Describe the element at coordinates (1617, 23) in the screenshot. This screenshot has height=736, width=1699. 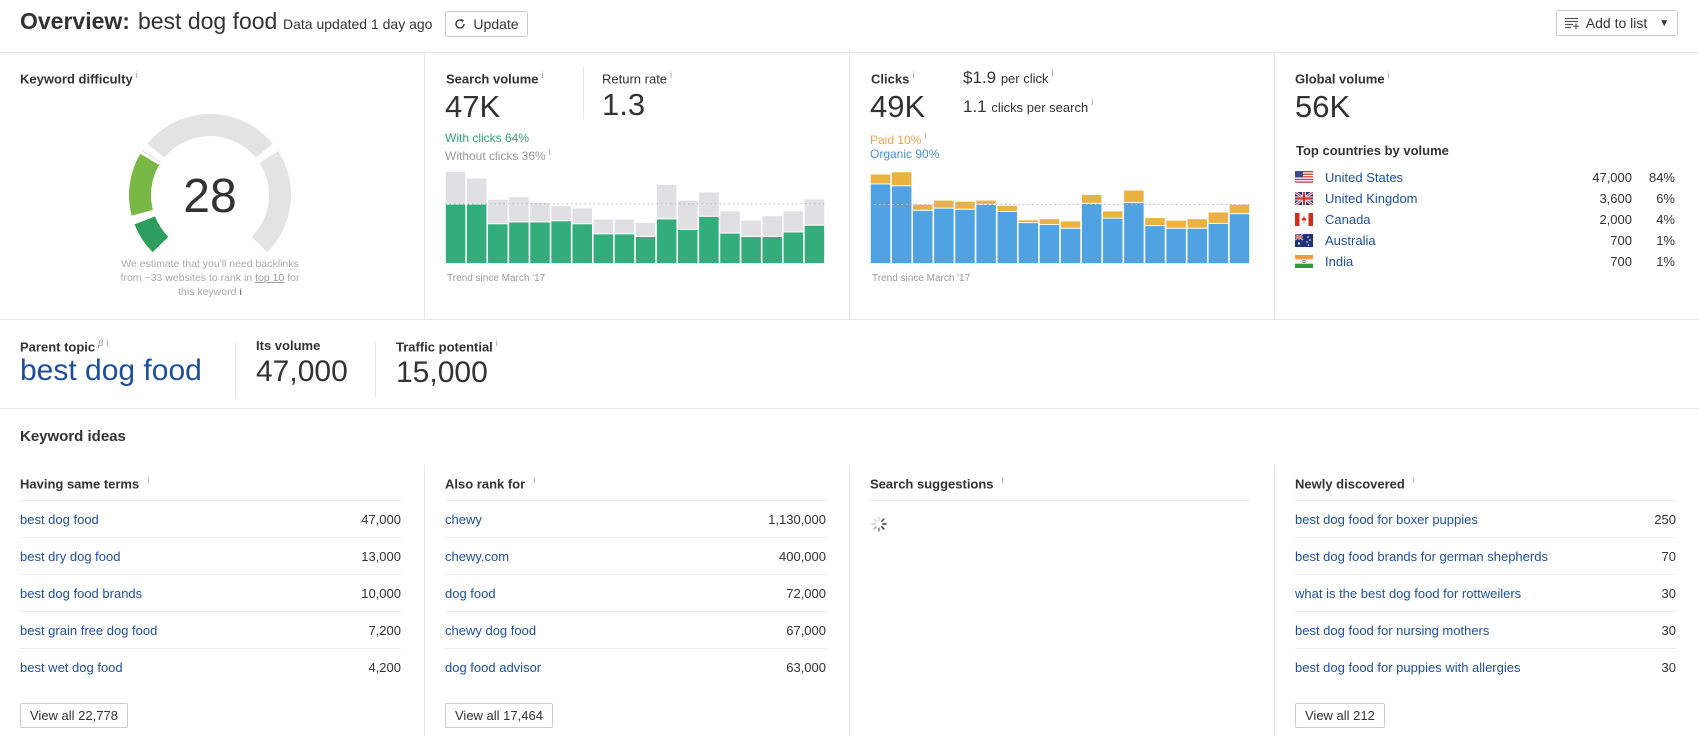
I see `add-to-list-button: Add to list ▼` at that location.